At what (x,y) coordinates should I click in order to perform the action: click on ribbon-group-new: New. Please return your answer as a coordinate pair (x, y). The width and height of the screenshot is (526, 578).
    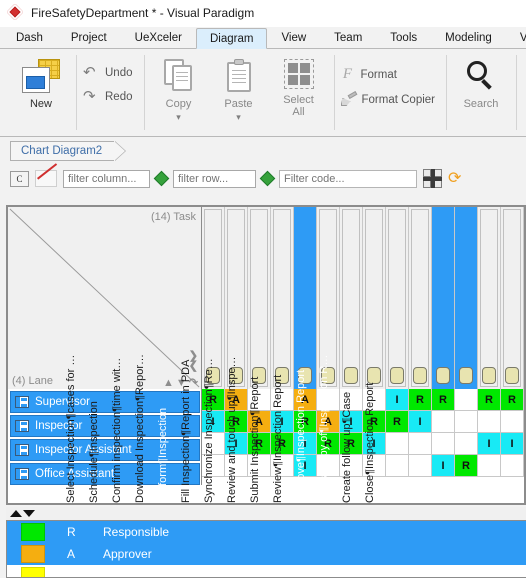
    Looking at the image, I should click on (41, 93).